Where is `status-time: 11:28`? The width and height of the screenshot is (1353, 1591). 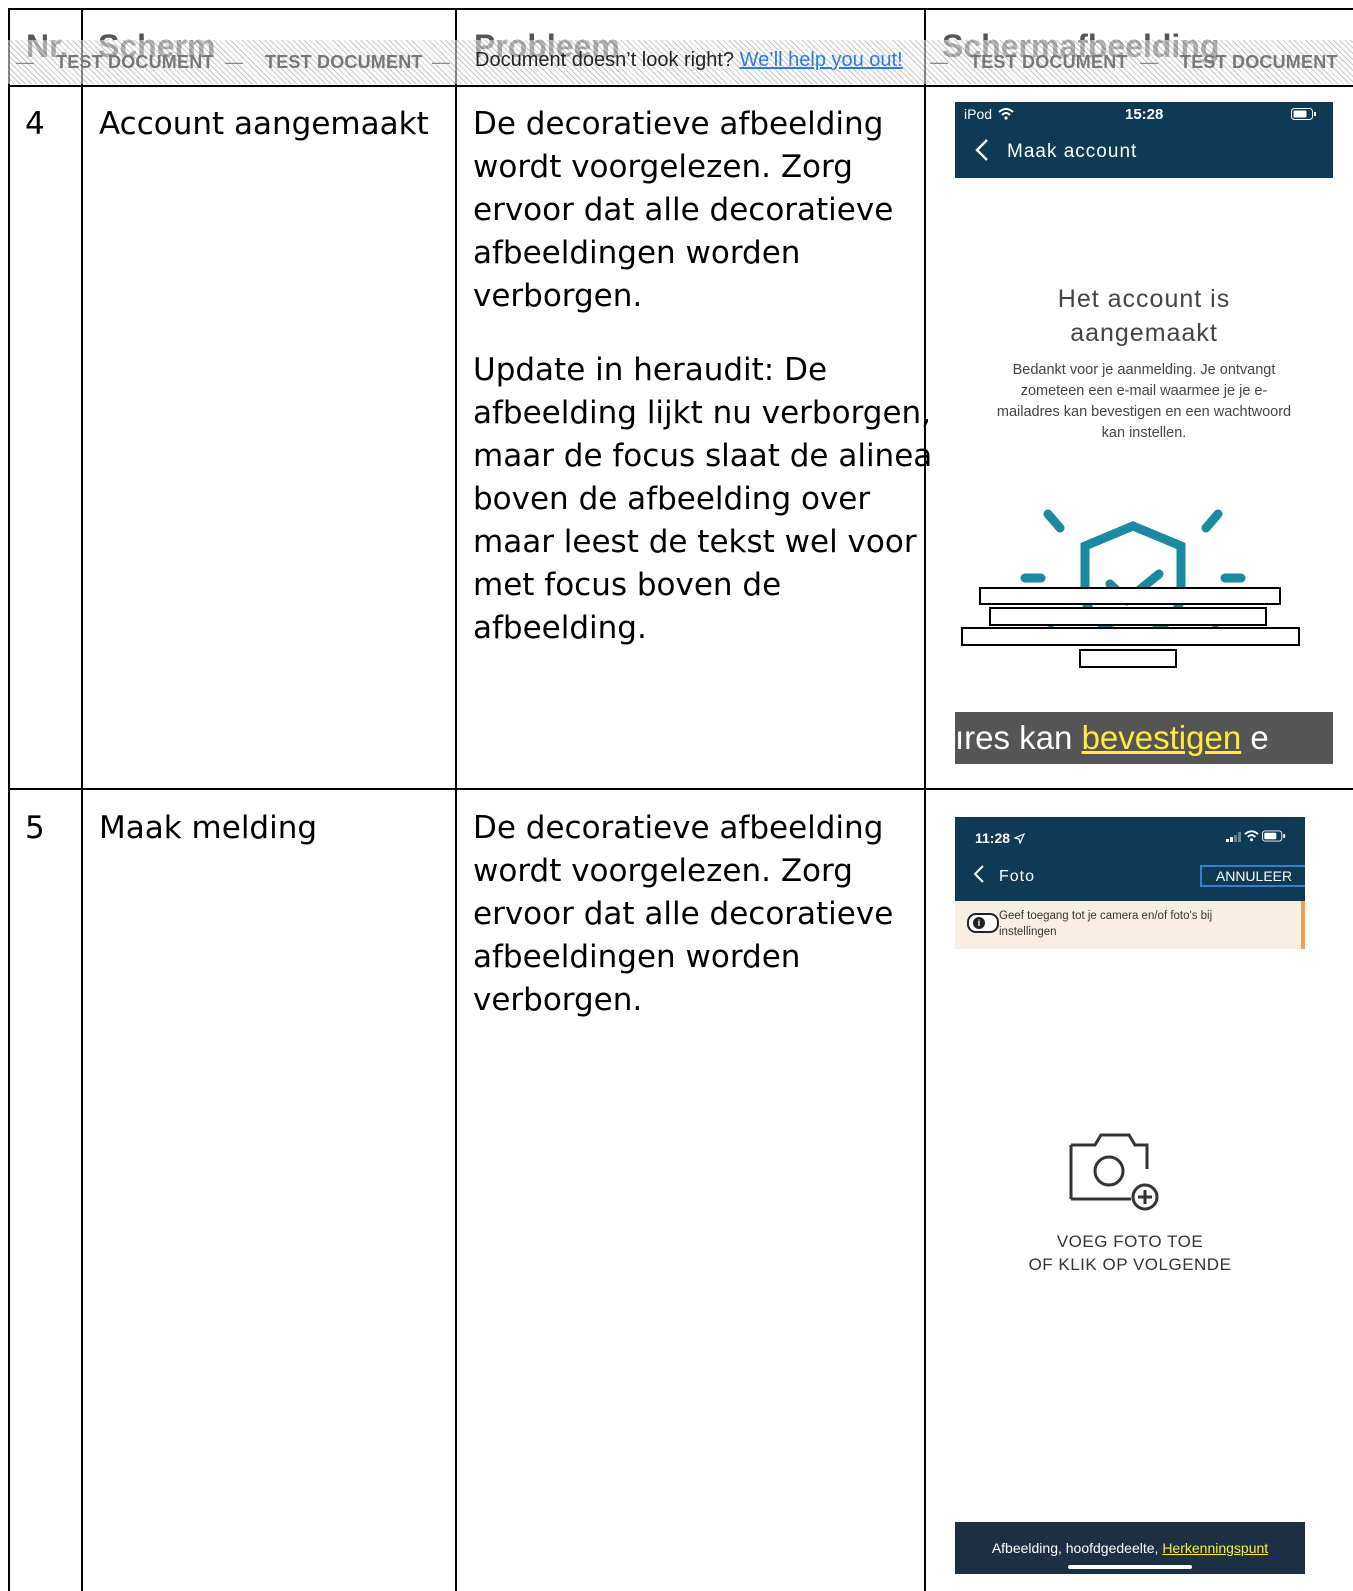
status-time: 11:28 is located at coordinates (1000, 838).